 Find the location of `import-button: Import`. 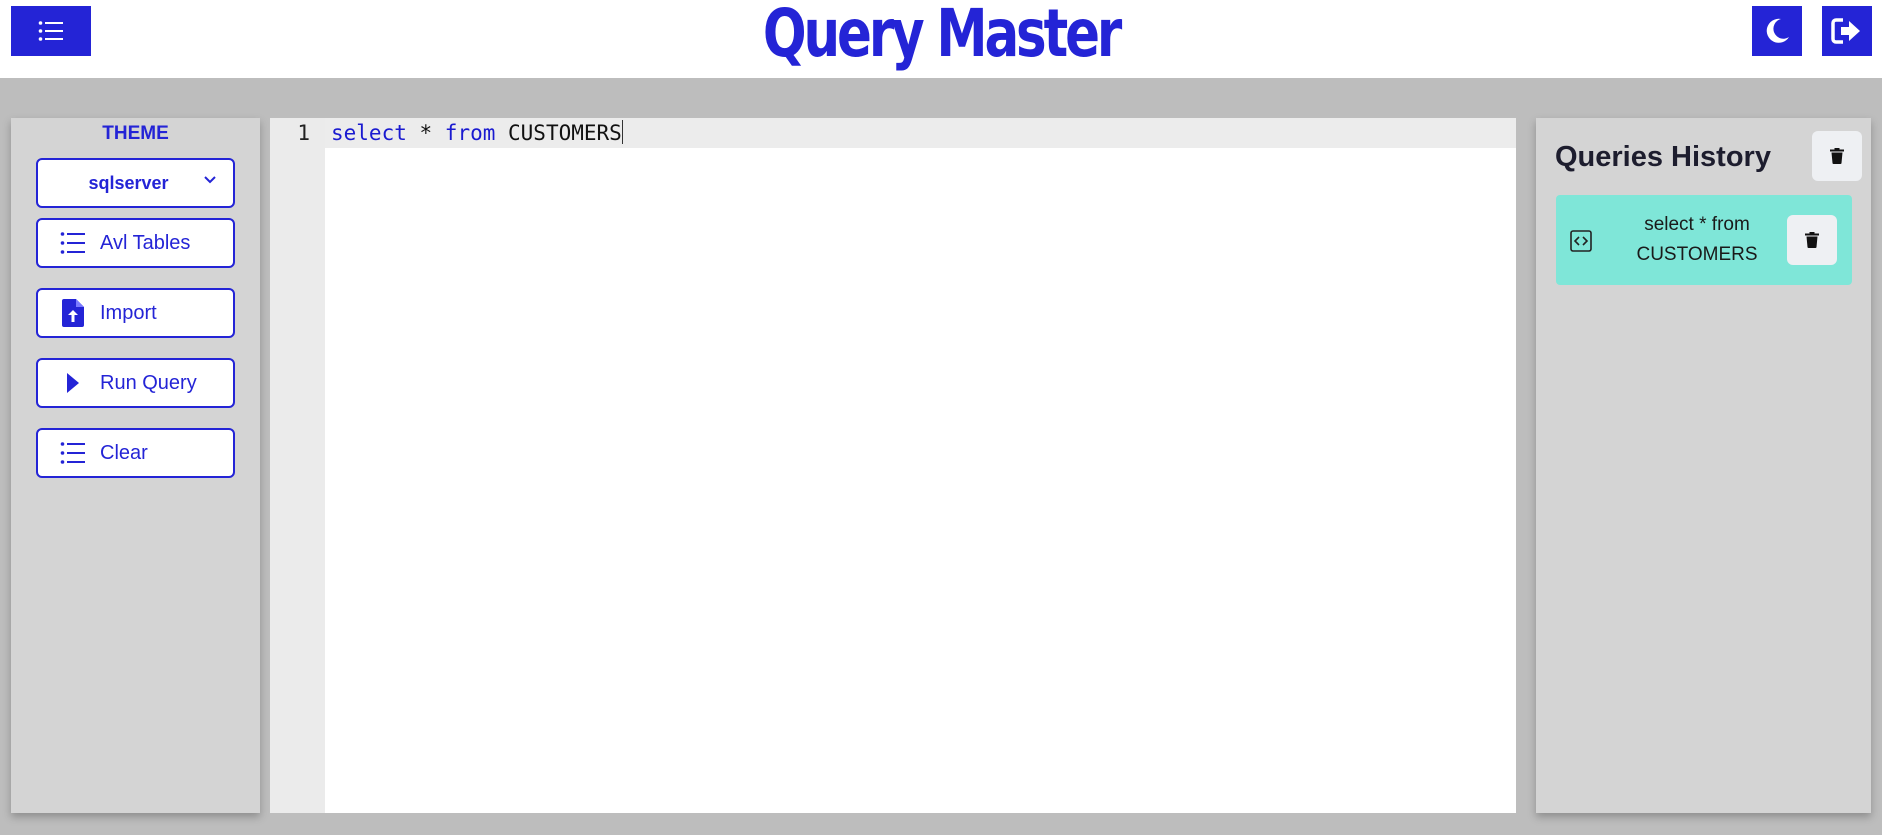

import-button: Import is located at coordinates (135, 313).